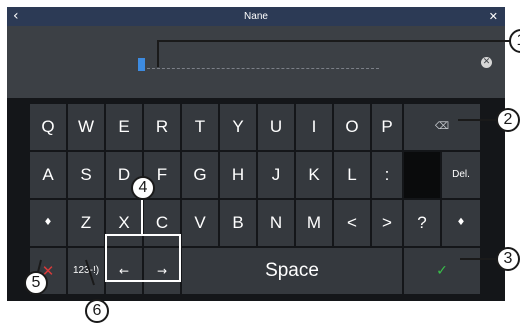  I want to click on left-arrow-icon: ←, so click(124, 271).